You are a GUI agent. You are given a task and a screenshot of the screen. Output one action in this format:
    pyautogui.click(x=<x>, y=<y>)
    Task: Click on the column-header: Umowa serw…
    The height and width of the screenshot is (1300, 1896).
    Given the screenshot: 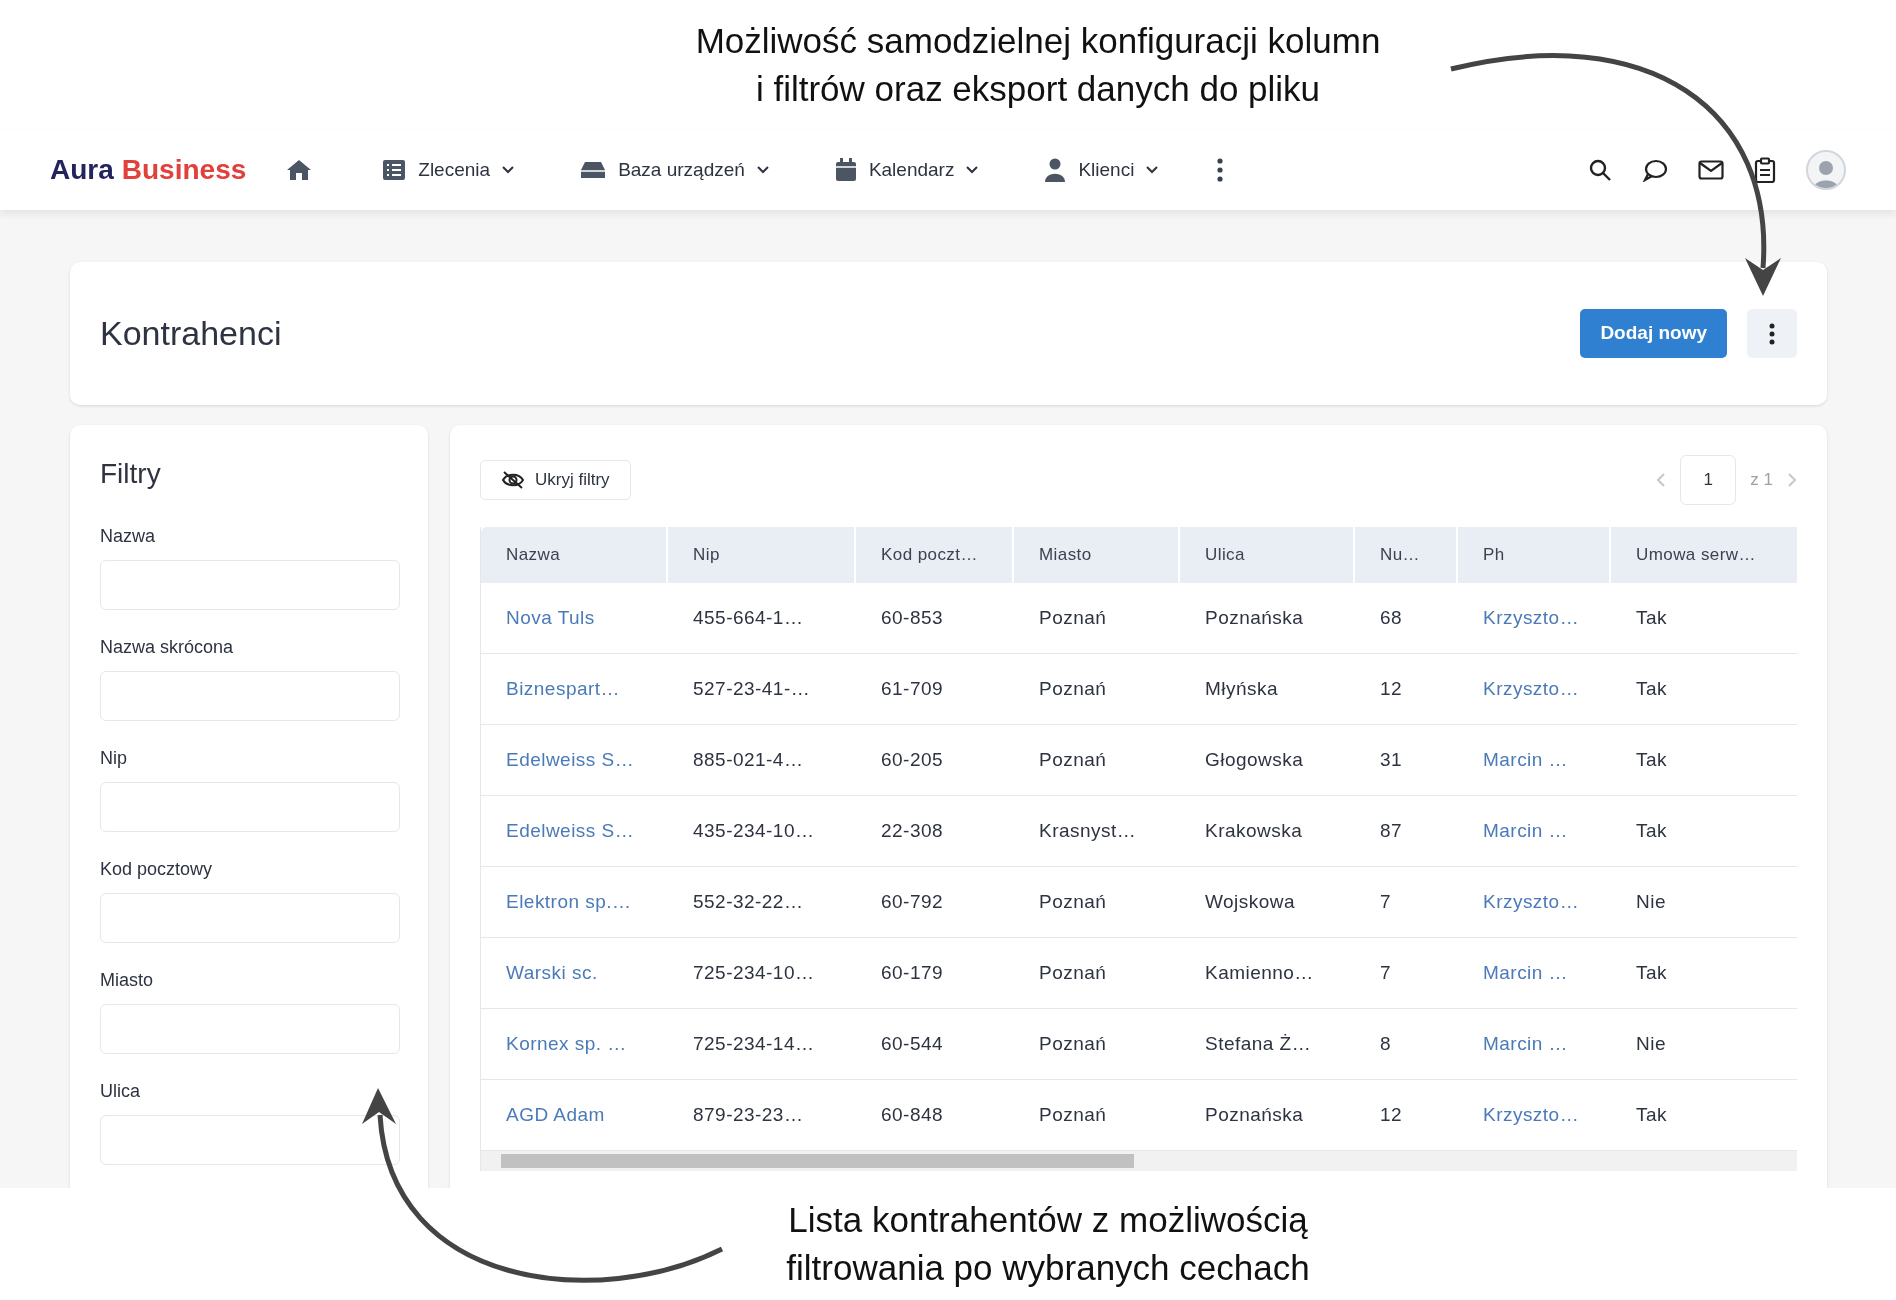 What is the action you would take?
    pyautogui.click(x=1704, y=555)
    